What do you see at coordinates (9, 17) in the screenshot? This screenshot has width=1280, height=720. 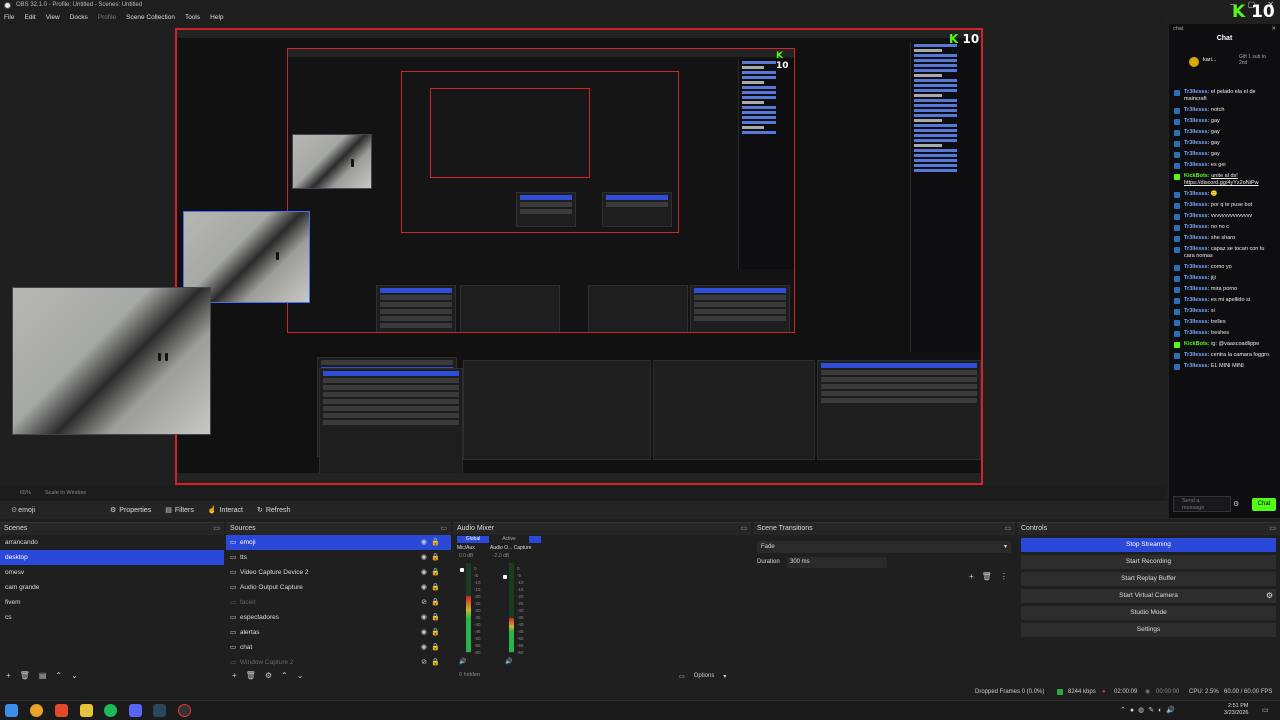 I see `menu-file: File` at bounding box center [9, 17].